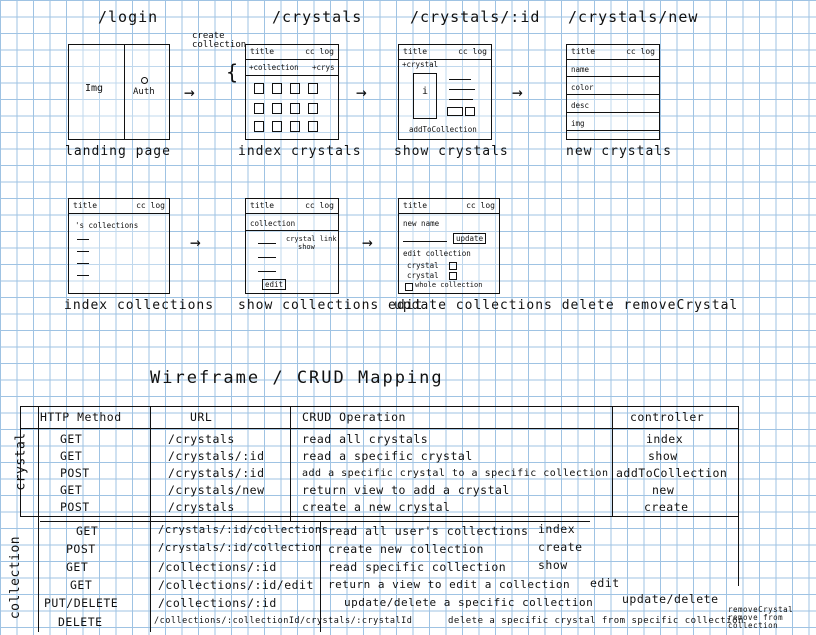 The image size is (816, 635). Describe the element at coordinates (274, 284) in the screenshot. I see `edit-button: edit` at that location.